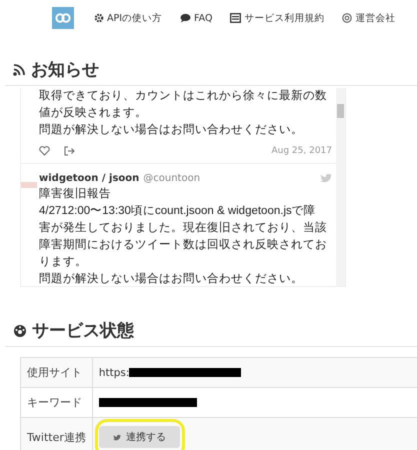 The width and height of the screenshot is (417, 450). I want to click on nav-link: 運営会社, so click(369, 18).